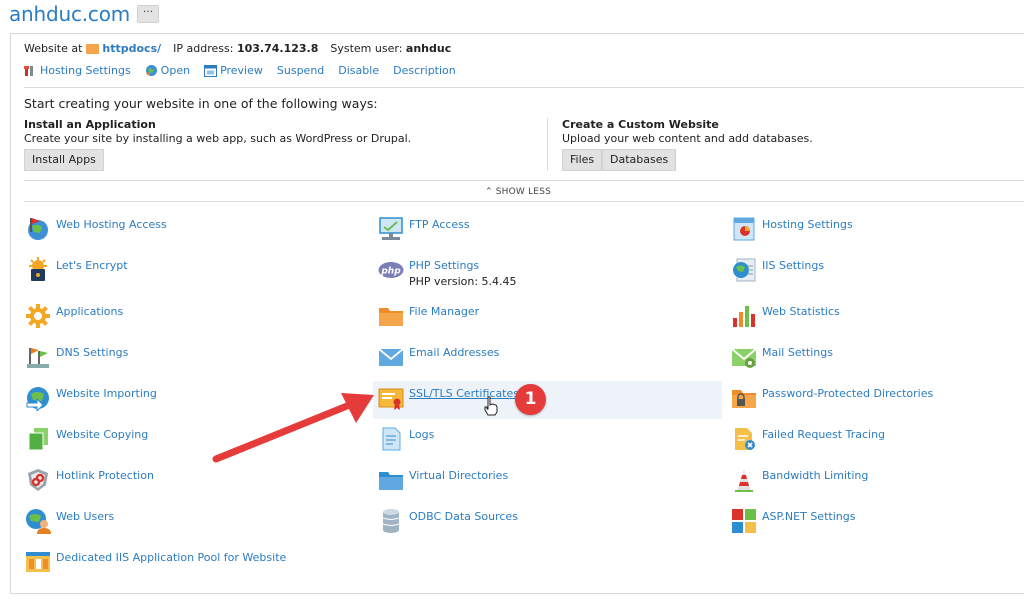 This screenshot has width=1024, height=605. I want to click on tool-label: SSL/TLS Certificates, so click(464, 393).